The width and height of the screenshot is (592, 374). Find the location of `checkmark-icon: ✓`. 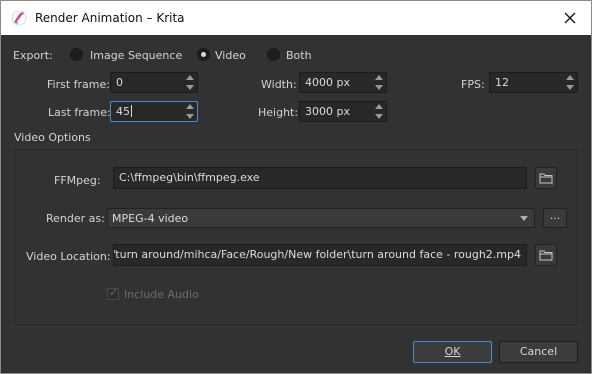

checkmark-icon: ✓ is located at coordinates (114, 292).